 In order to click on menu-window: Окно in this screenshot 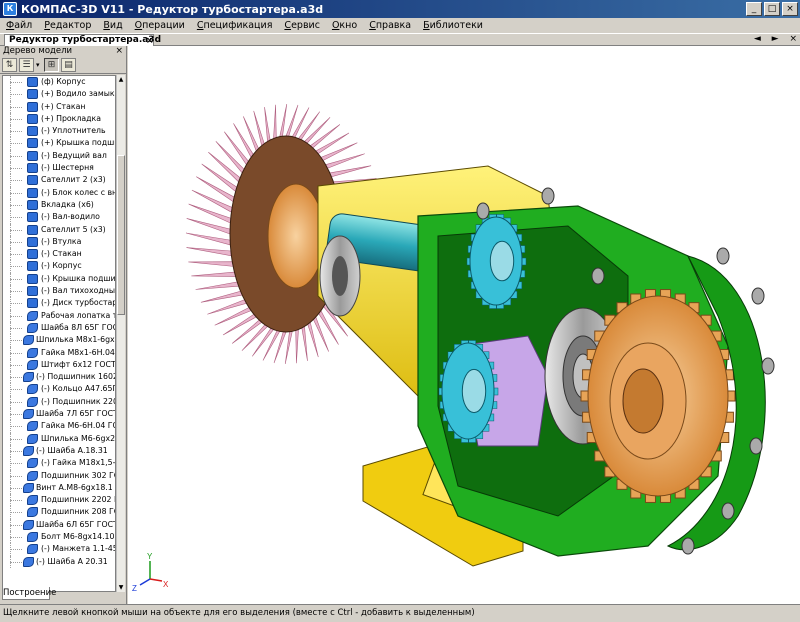, I will do `click(344, 25)`.